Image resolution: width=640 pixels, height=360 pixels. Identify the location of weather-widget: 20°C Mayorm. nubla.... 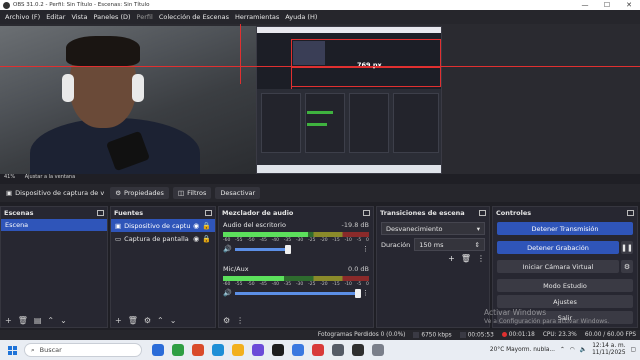
(522, 350).